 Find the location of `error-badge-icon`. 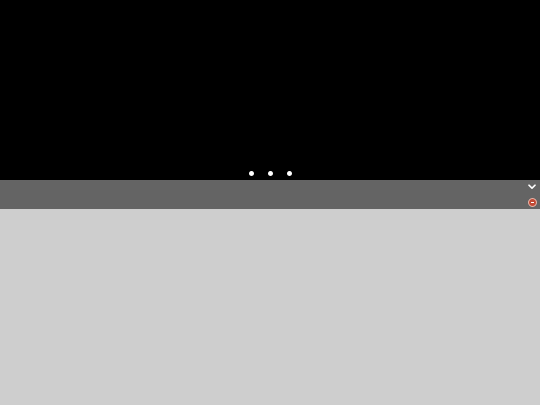

error-badge-icon is located at coordinates (532, 202).